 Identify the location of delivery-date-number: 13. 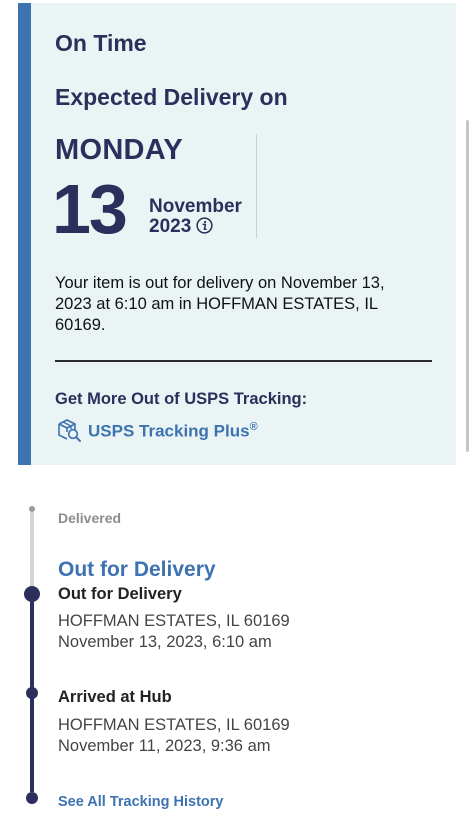
(90, 209).